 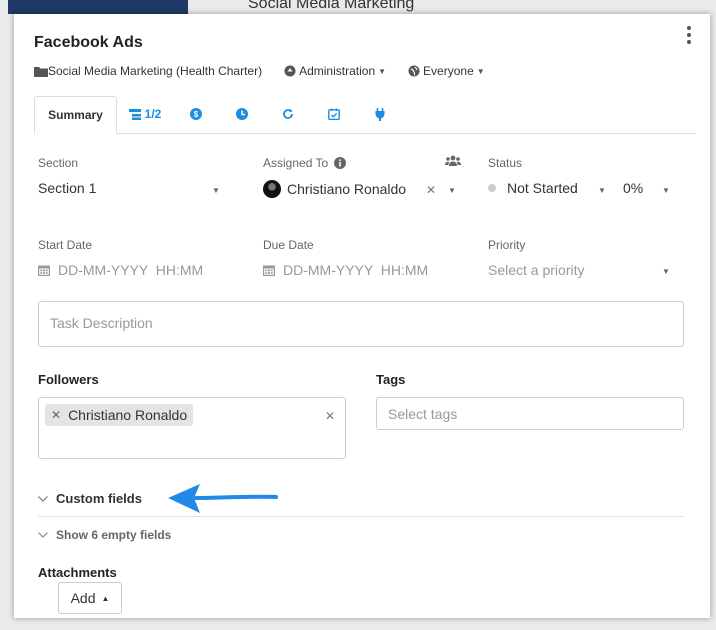 I want to click on team-icon, so click(x=453, y=161).